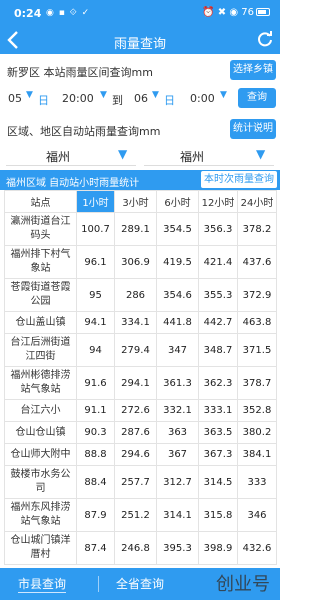  What do you see at coordinates (140, 383) in the screenshot?
I see `table-row: 福州彬德排涝站气象站 91.6 294.1 361.3 362.3 378.7` at bounding box center [140, 383].